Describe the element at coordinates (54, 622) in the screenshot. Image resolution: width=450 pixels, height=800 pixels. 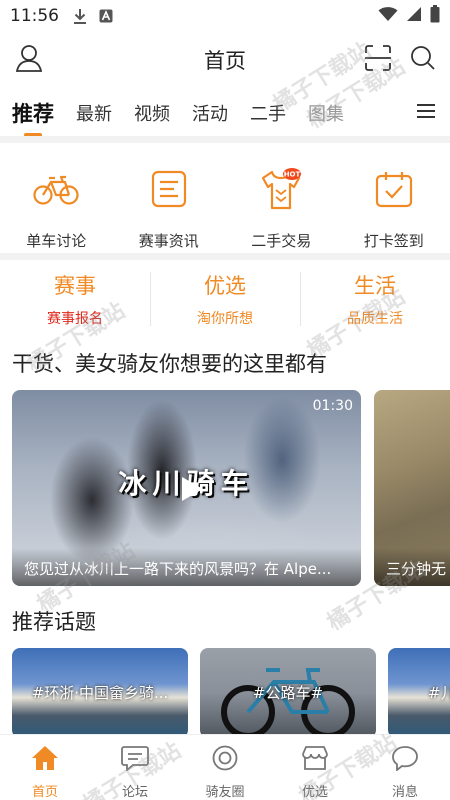
I see `section-title-topics: 推荐话题` at that location.